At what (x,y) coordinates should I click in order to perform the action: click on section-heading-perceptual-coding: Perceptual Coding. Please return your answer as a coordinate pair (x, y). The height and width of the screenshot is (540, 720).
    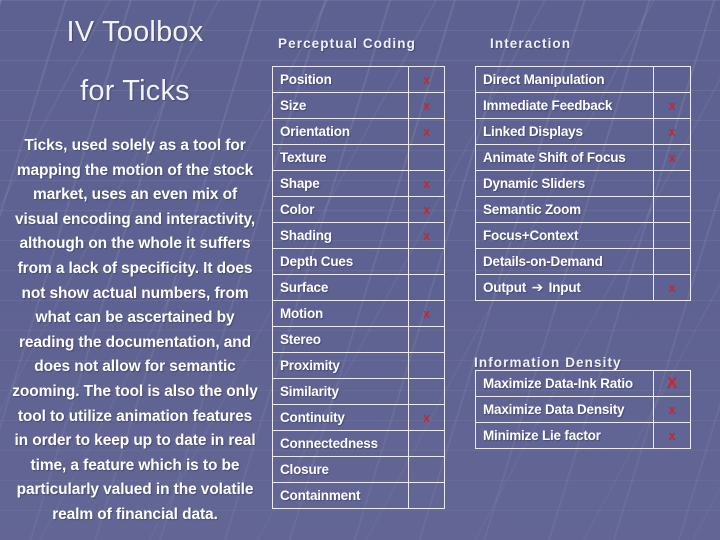
    Looking at the image, I should click on (347, 43).